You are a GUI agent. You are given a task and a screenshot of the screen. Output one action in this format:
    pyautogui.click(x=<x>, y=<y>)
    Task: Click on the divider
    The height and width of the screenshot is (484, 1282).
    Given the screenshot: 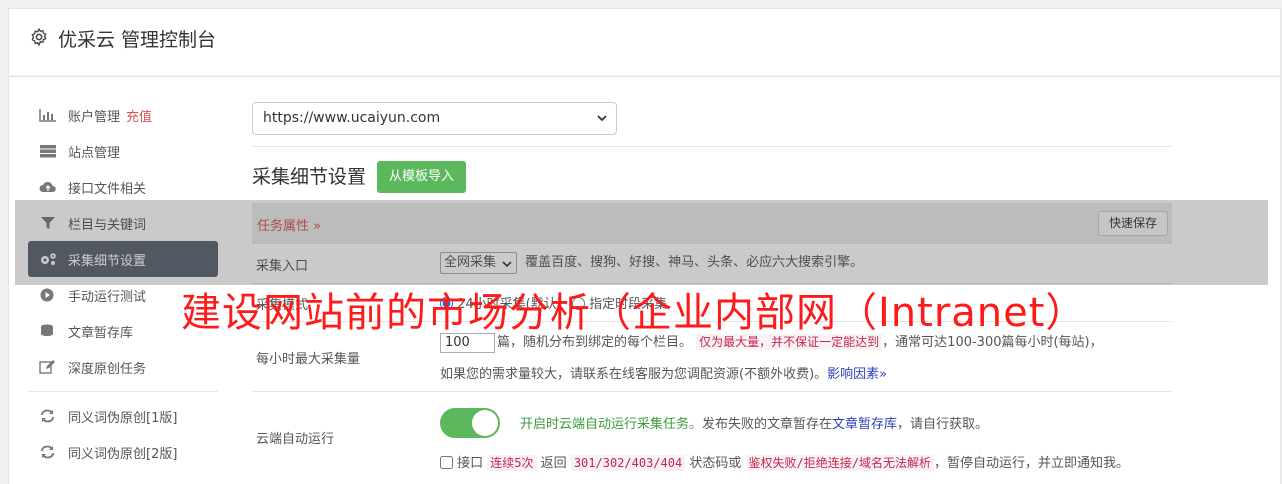 What is the action you would take?
    pyautogui.click(x=712, y=146)
    